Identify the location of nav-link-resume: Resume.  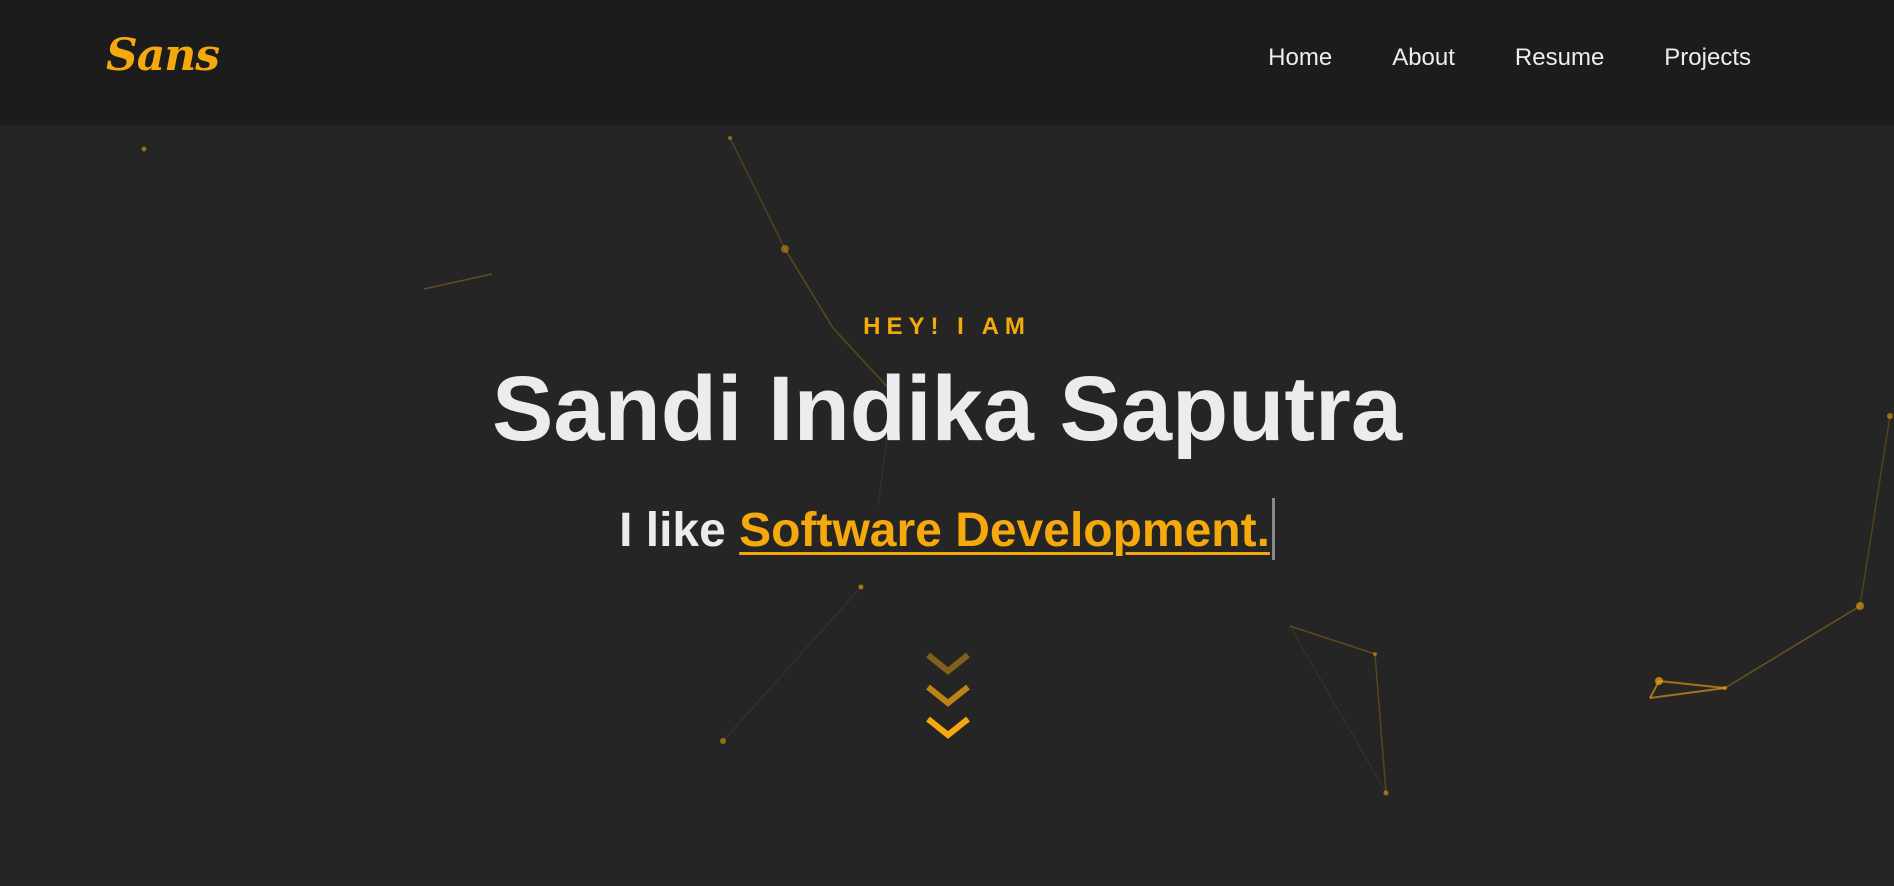
(1559, 58).